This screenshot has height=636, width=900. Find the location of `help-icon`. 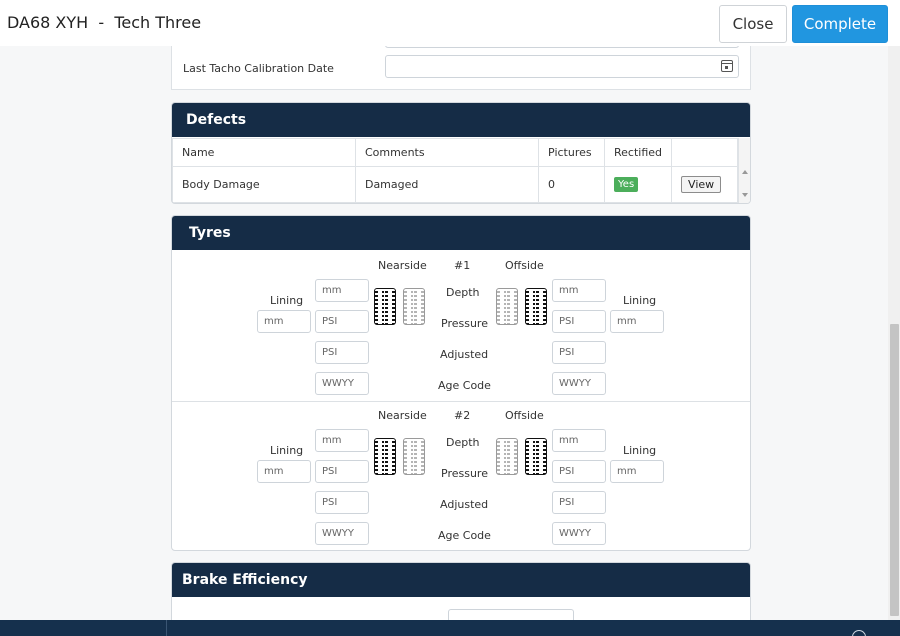

help-icon is located at coordinates (859, 633).